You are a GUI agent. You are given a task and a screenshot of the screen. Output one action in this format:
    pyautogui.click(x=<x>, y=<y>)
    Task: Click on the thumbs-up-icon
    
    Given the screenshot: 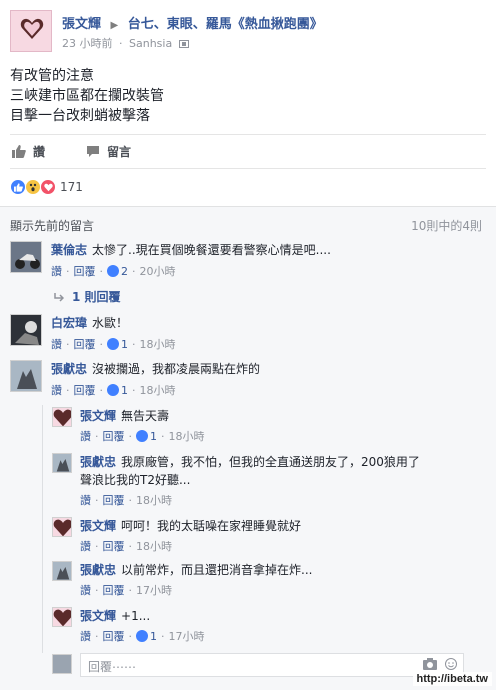 What is the action you would take?
    pyautogui.click(x=19, y=151)
    